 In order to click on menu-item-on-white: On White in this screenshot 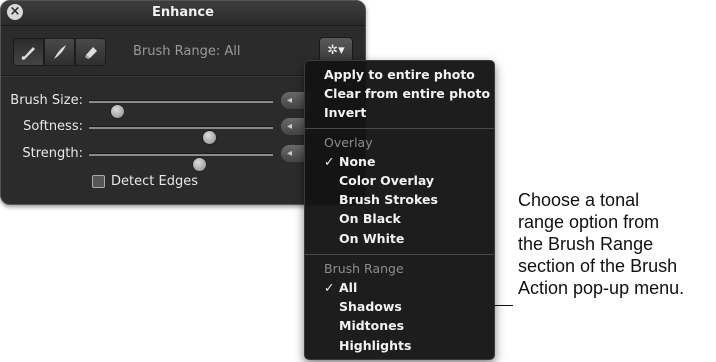, I will do `click(399, 239)`.